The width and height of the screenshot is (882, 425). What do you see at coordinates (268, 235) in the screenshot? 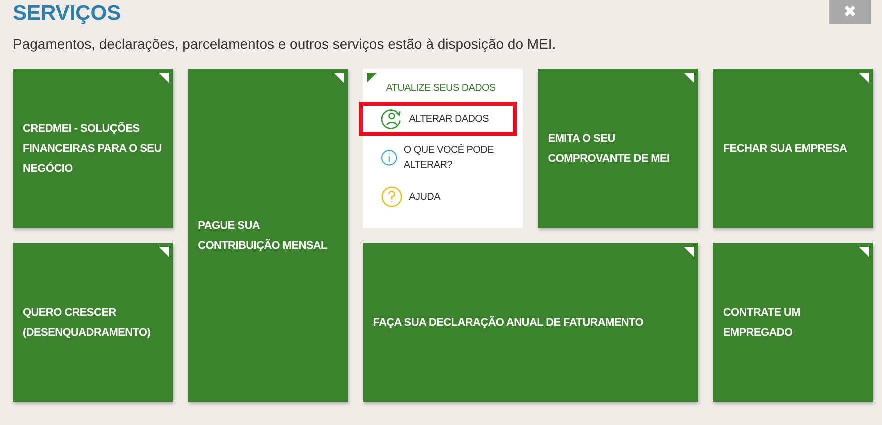
I see `service-tile: PAGUE SUA CONTRIBUIÇÃO MENSAL` at bounding box center [268, 235].